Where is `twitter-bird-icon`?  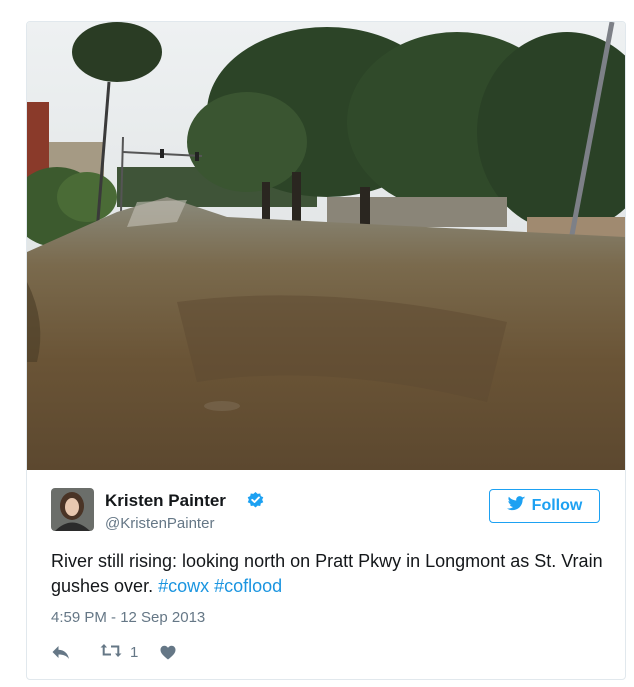
twitter-bird-icon is located at coordinates (516, 506).